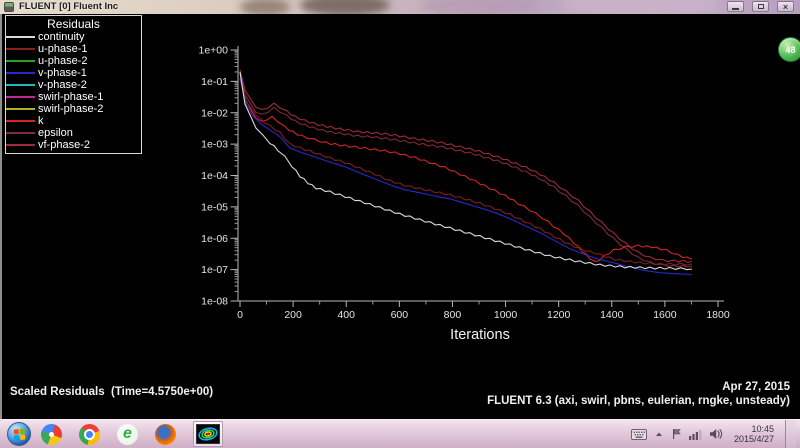 Image resolution: width=800 pixels, height=448 pixels. Describe the element at coordinates (240, 315) in the screenshot. I see `x-tick-label: 0` at that location.